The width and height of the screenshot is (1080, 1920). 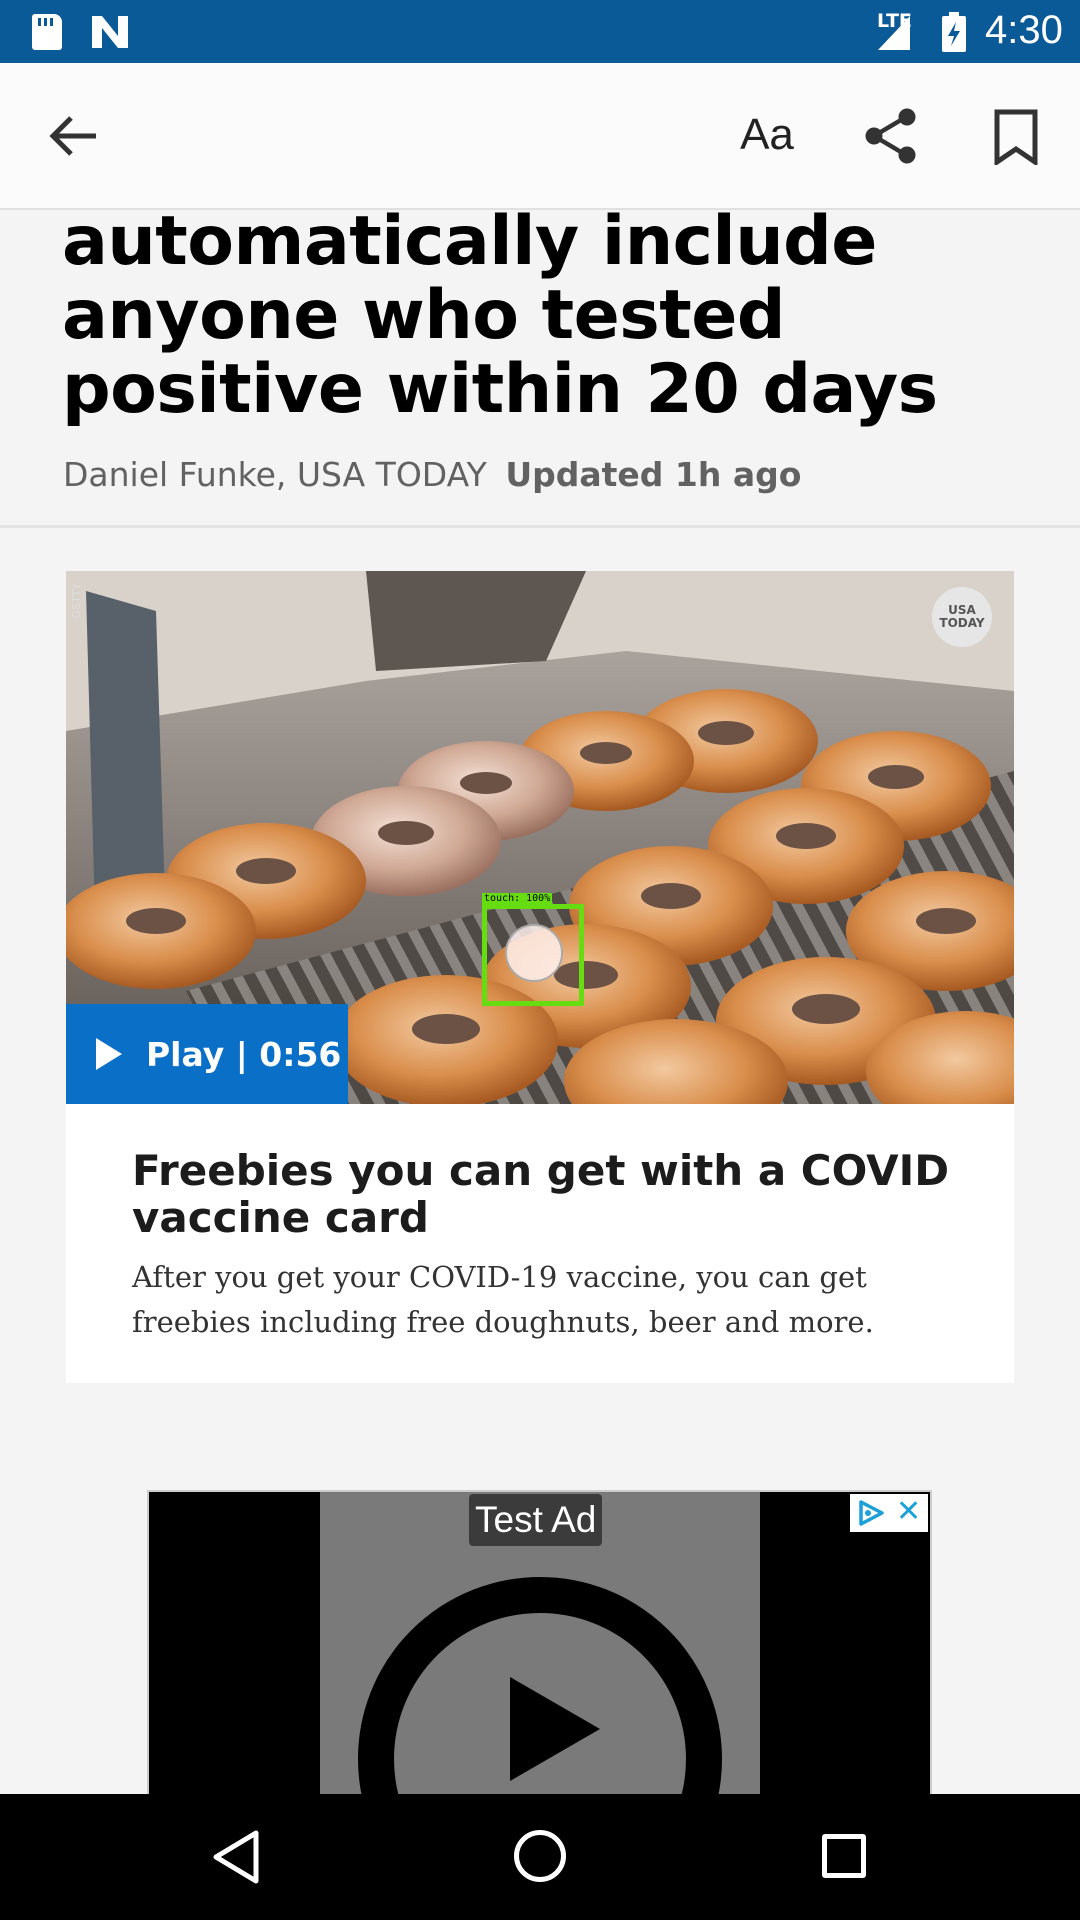 I want to click on share-icon, so click(x=891, y=136).